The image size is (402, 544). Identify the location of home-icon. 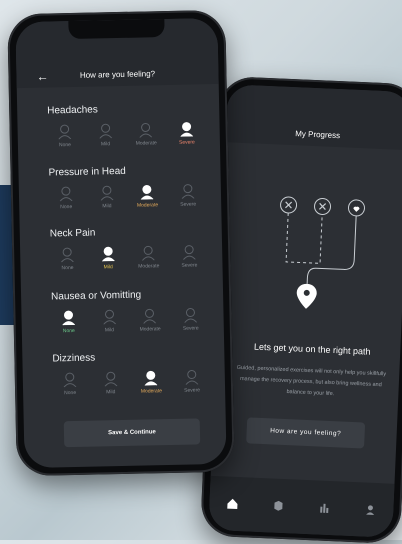
(232, 504).